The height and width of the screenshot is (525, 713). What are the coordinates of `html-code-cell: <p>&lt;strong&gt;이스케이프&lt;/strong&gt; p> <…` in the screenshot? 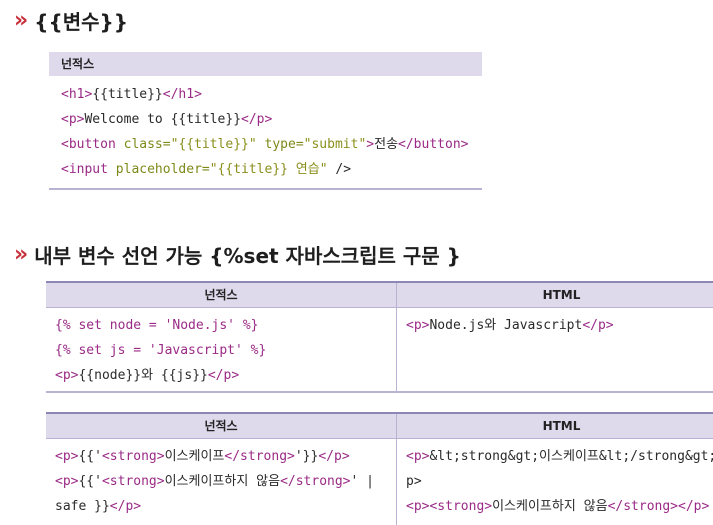 It's located at (555, 482).